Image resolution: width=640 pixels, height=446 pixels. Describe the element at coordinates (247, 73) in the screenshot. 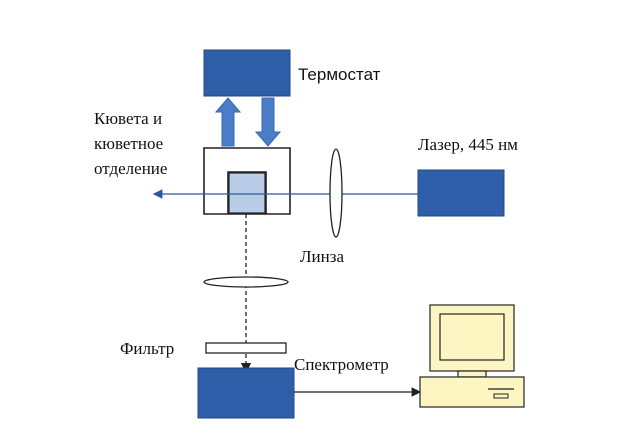

I see `thermostat-block` at that location.